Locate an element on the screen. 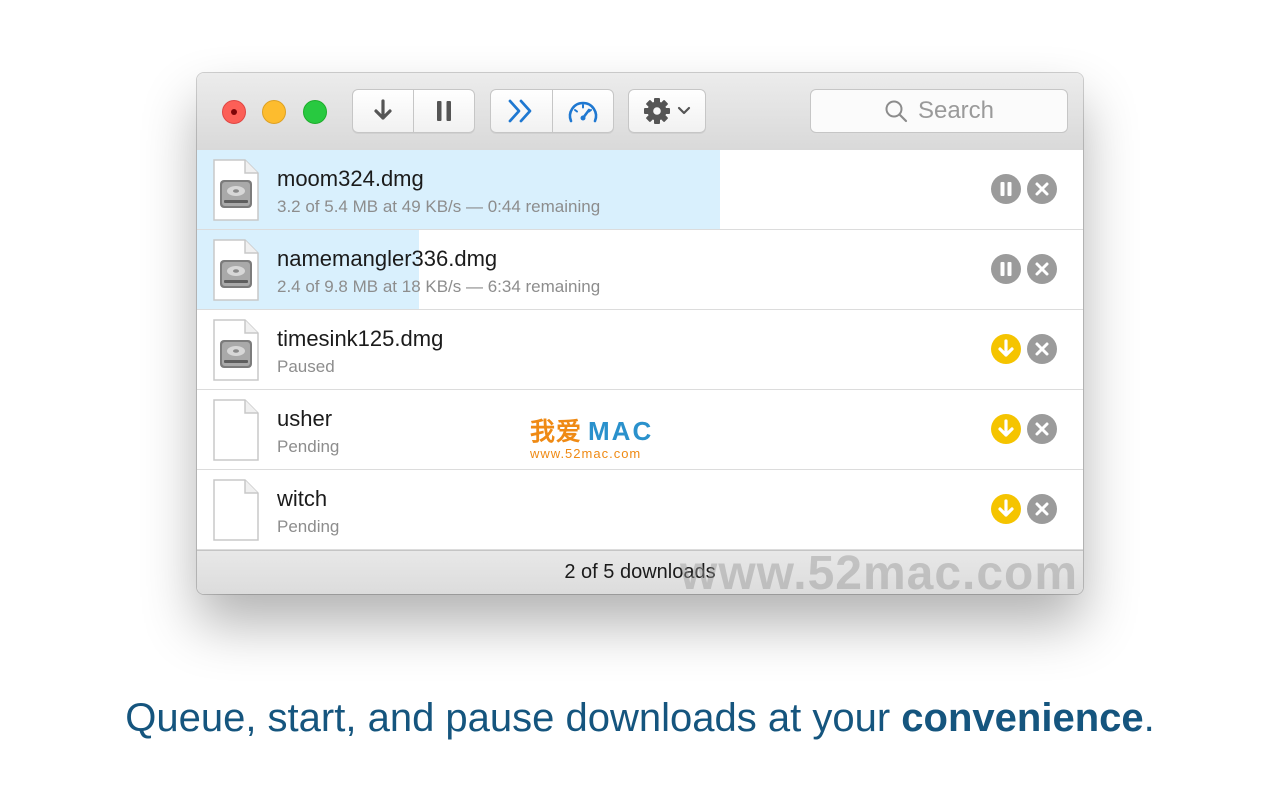 The image size is (1280, 800). settings-button-content is located at coordinates (667, 111).